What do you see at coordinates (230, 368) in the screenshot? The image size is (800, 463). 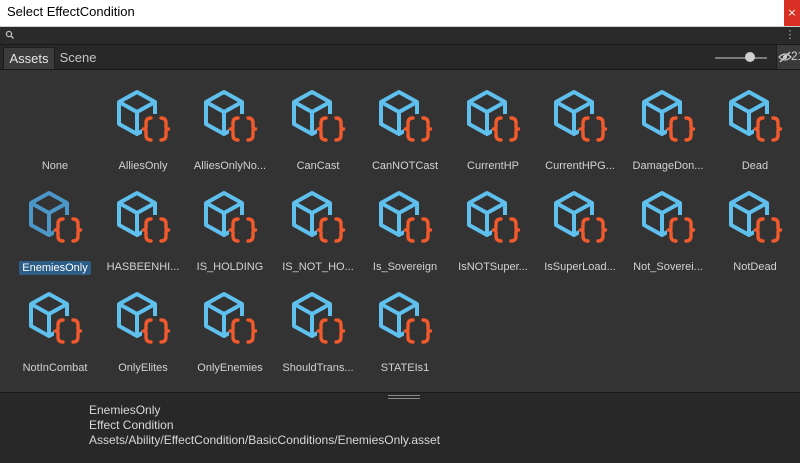 I see `asset-label: OnlyEnemies` at bounding box center [230, 368].